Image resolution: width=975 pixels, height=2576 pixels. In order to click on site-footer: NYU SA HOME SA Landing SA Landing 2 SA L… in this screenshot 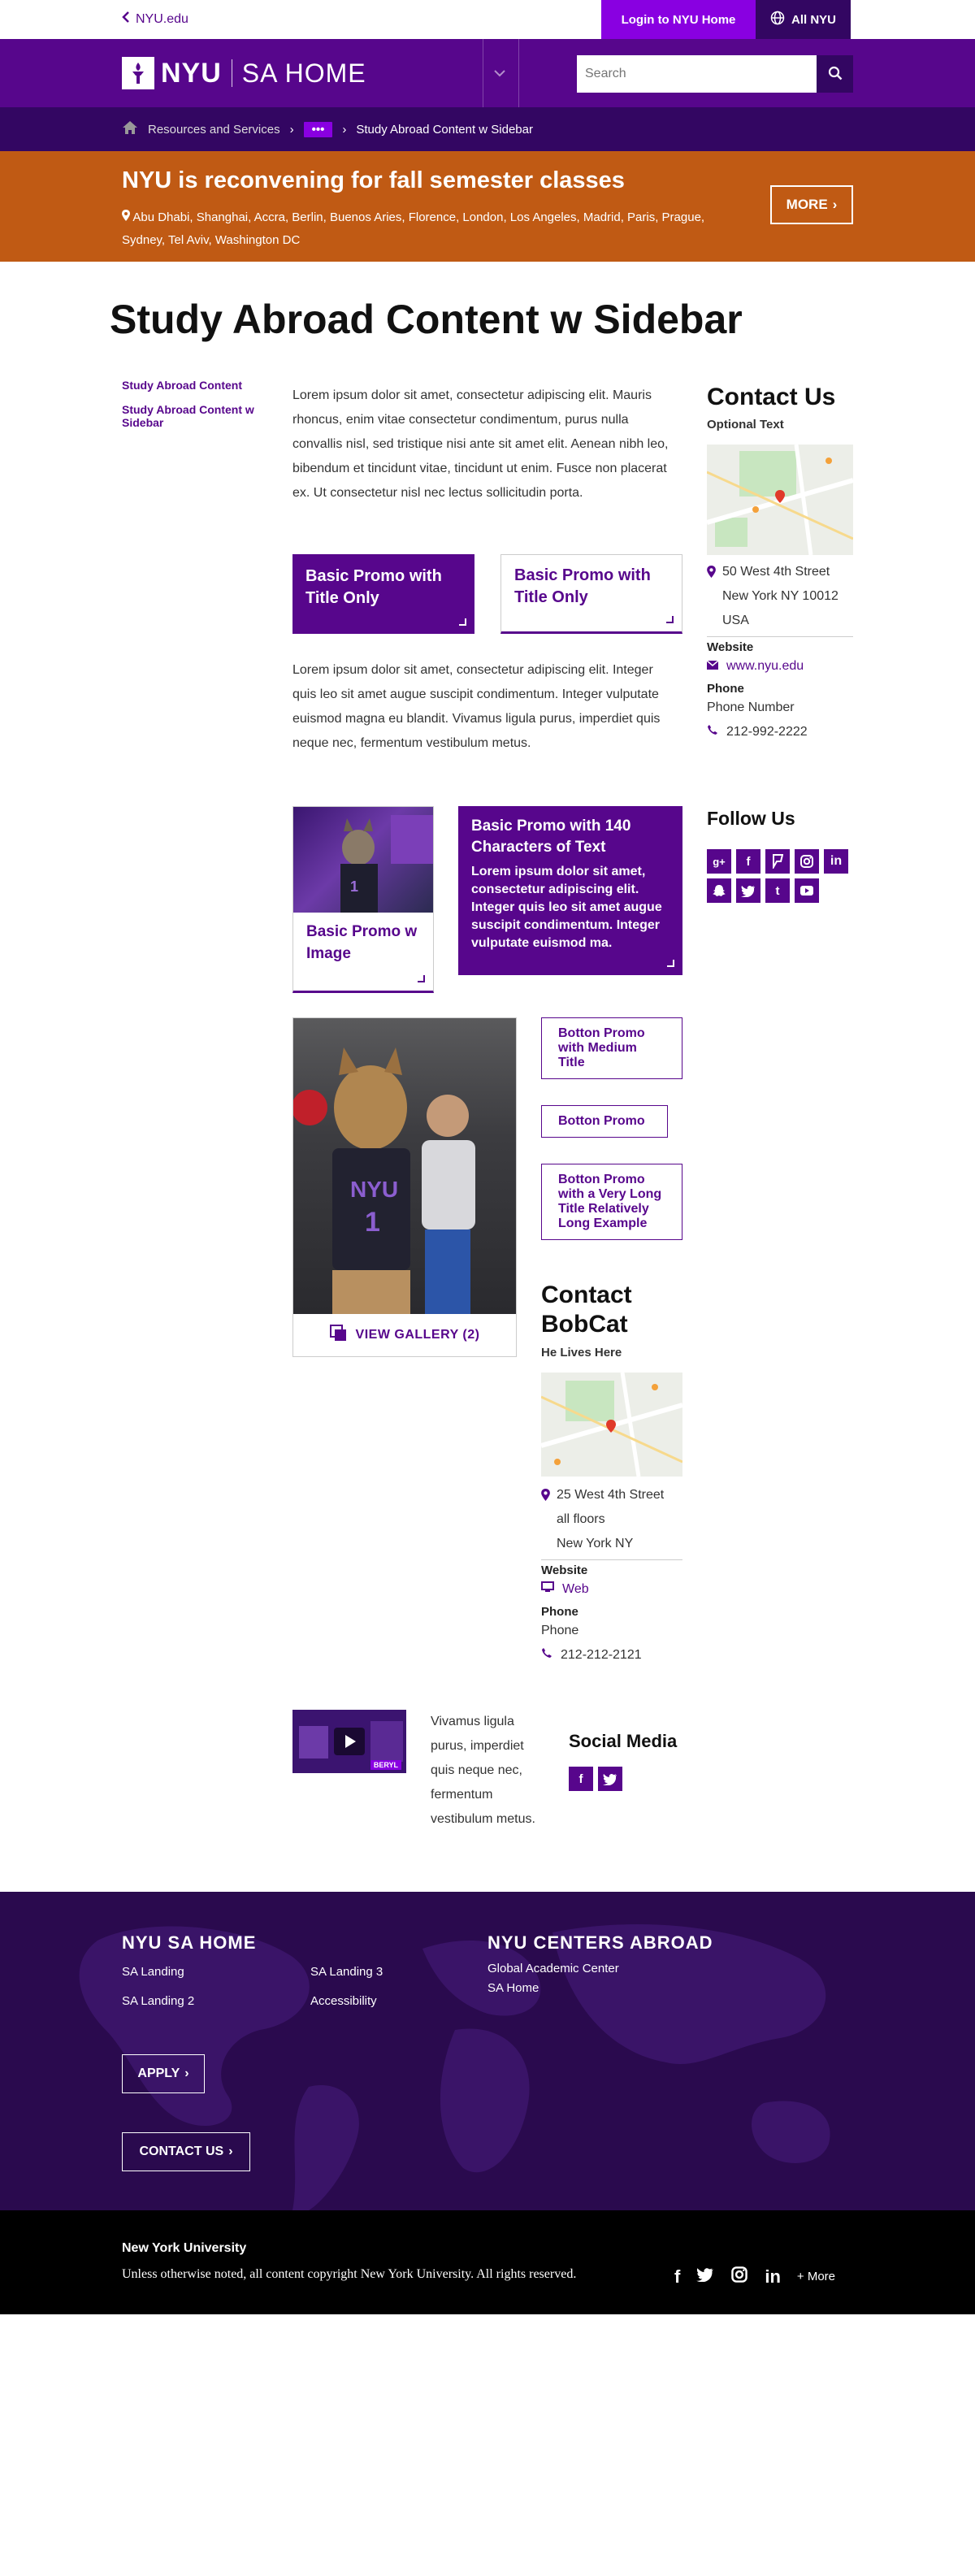, I will do `click(487, 2051)`.